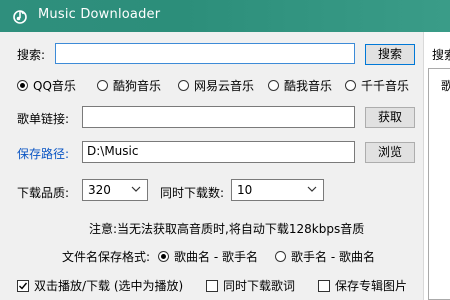 The image size is (450, 300). I want to click on radio-label: 酷我音乐, so click(308, 86).